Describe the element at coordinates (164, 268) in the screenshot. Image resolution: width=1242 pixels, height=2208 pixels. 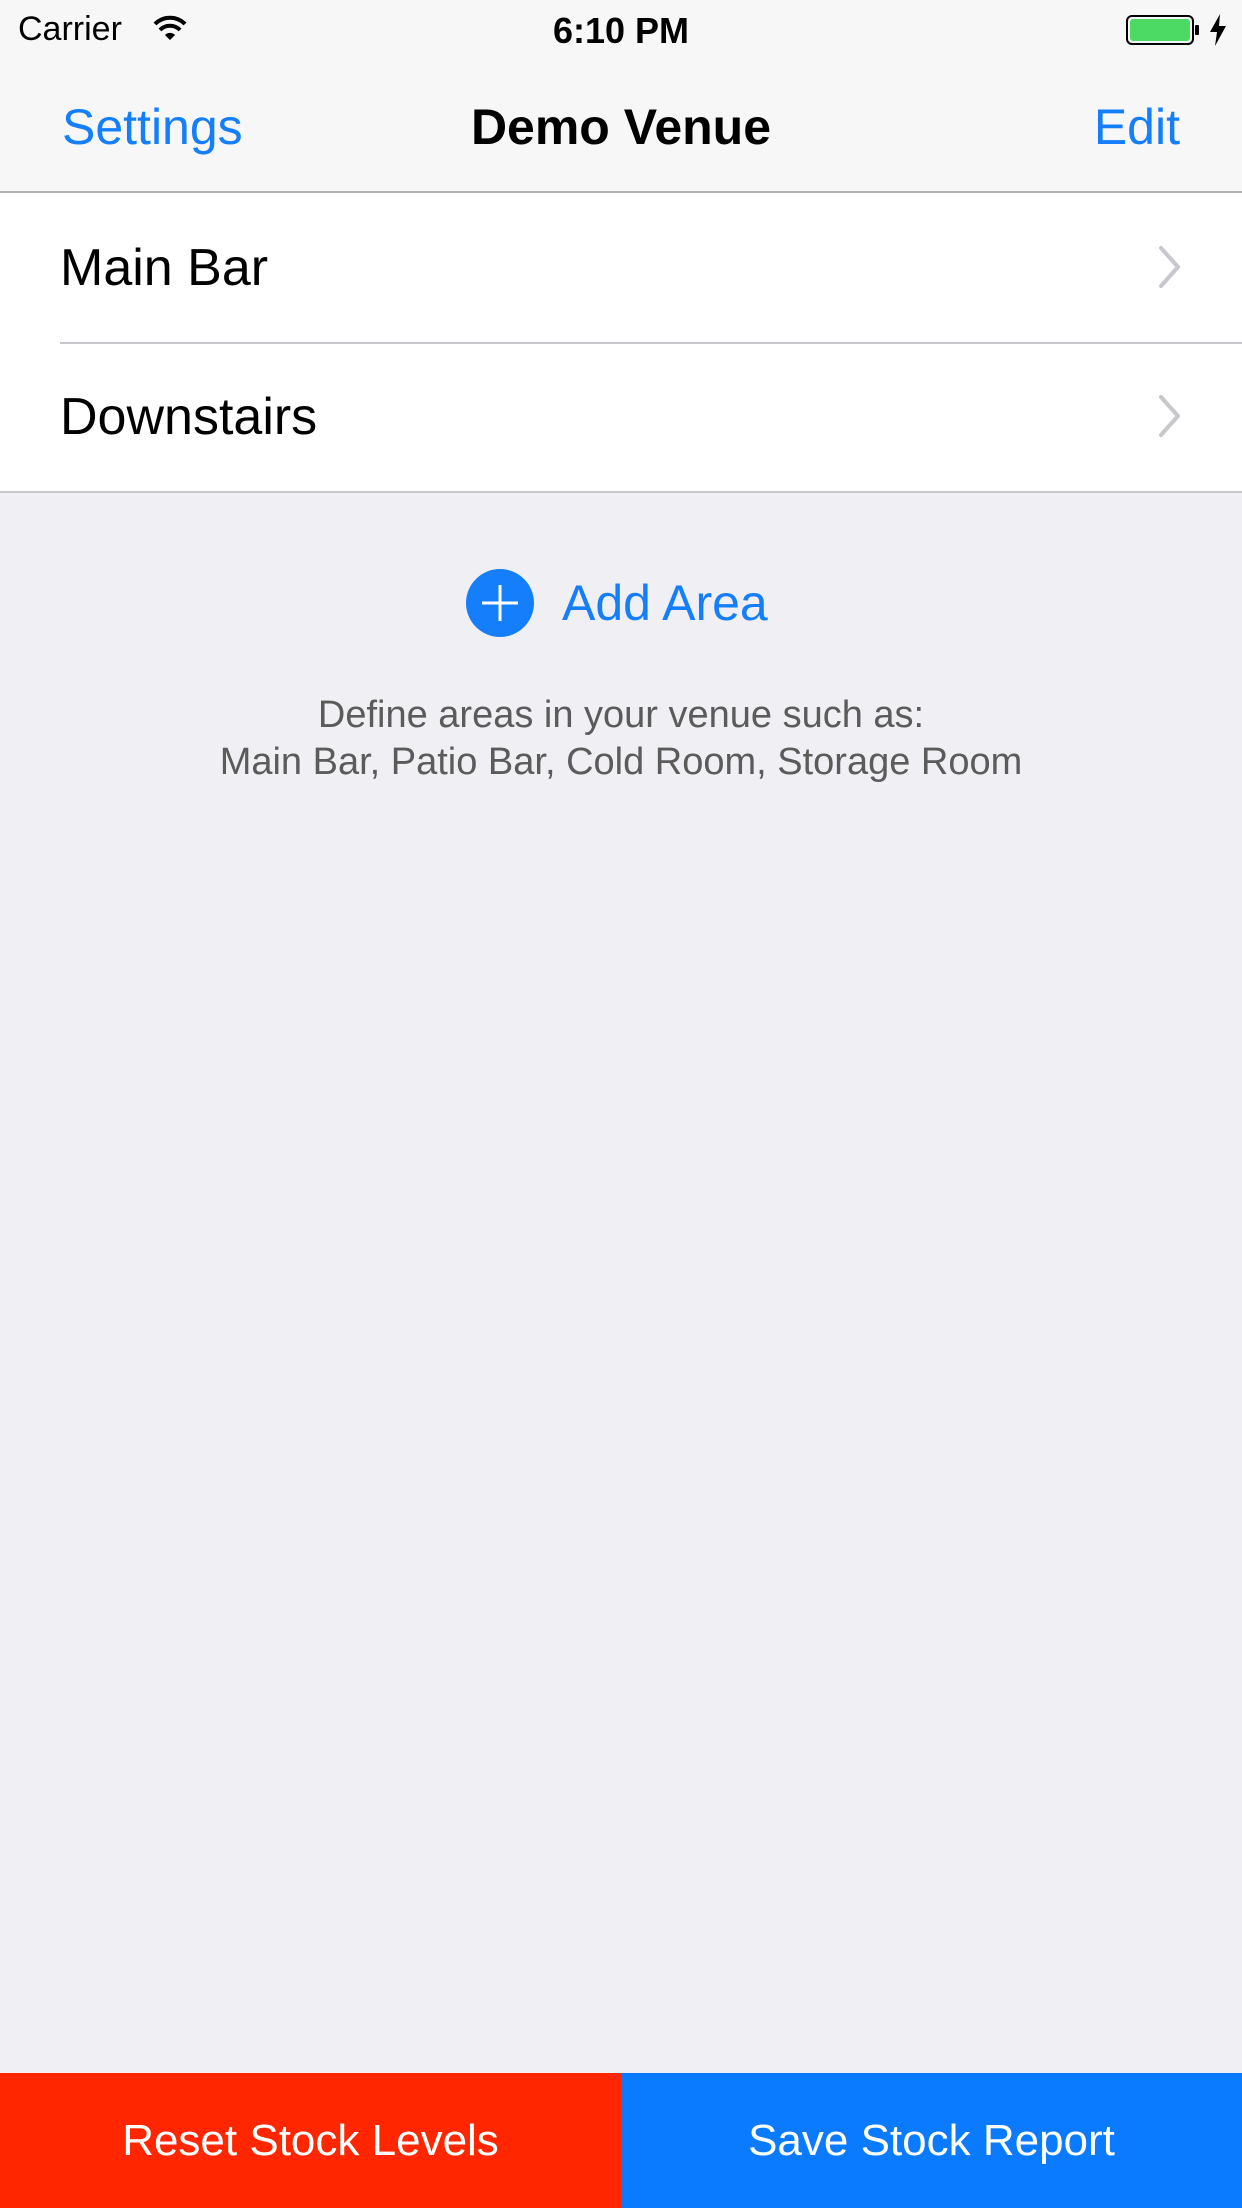
I see `area-label: Main Bar` at that location.